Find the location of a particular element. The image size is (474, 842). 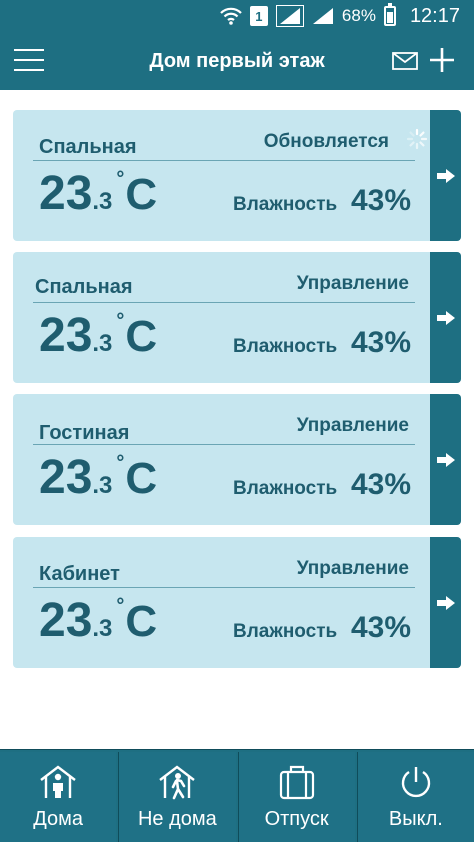

mode-home-button: Дома is located at coordinates (58, 797).